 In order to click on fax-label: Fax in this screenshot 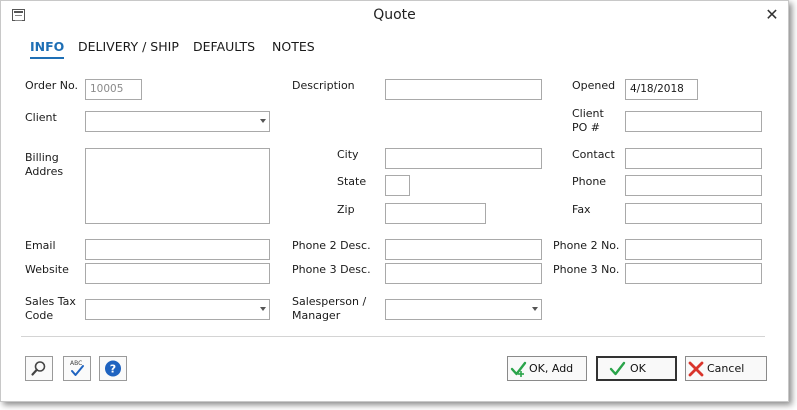, I will do `click(581, 209)`.